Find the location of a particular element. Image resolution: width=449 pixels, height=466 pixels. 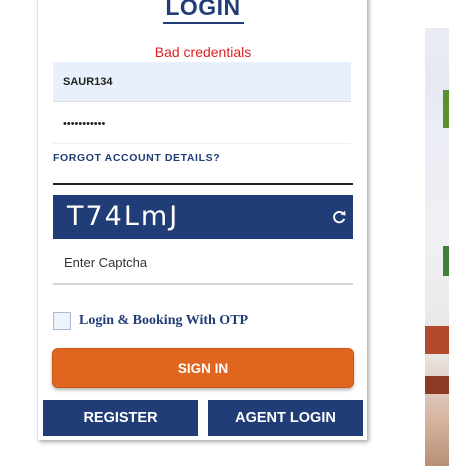

page-title: LOGIN is located at coordinates (203, 10).